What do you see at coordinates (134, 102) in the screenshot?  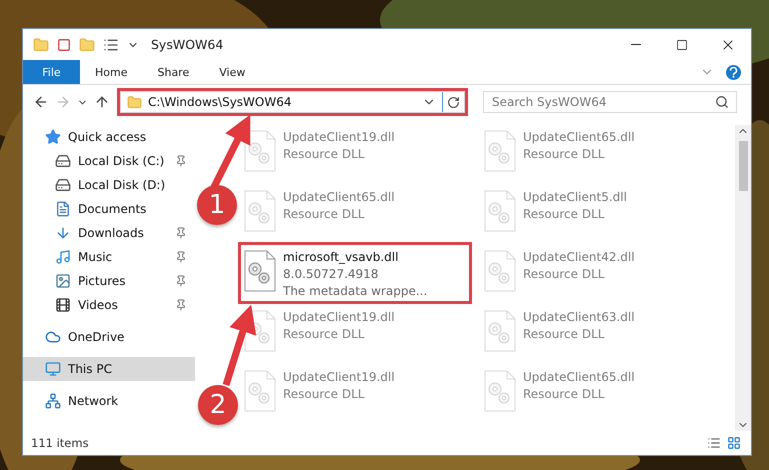 I see `folder-icon` at bounding box center [134, 102].